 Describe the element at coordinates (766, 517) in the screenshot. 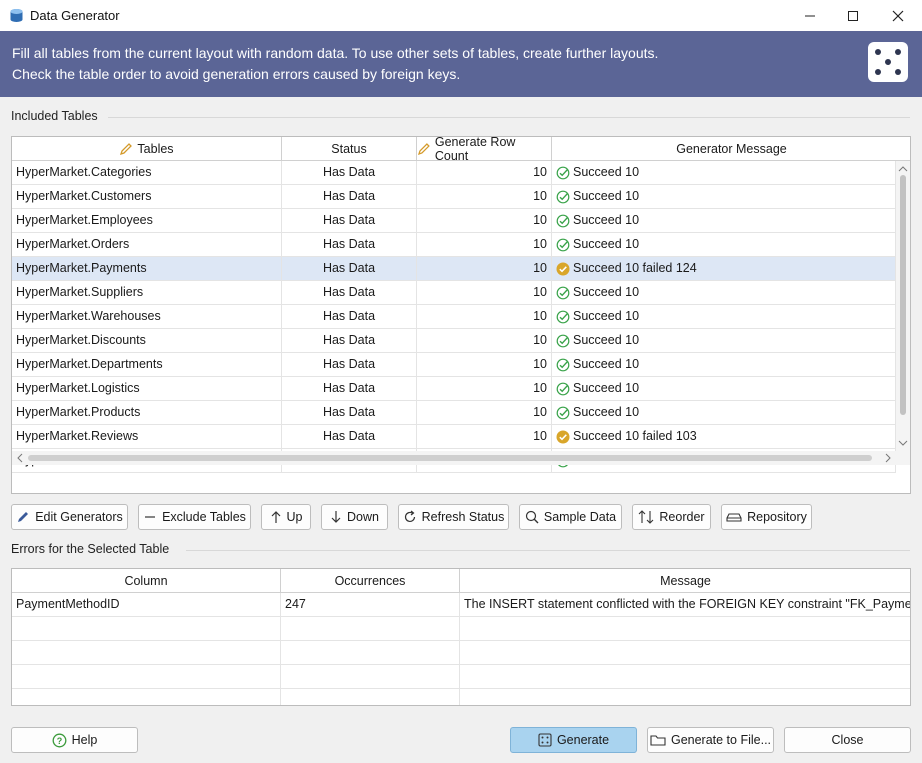

I see `repository-button: Repository` at that location.